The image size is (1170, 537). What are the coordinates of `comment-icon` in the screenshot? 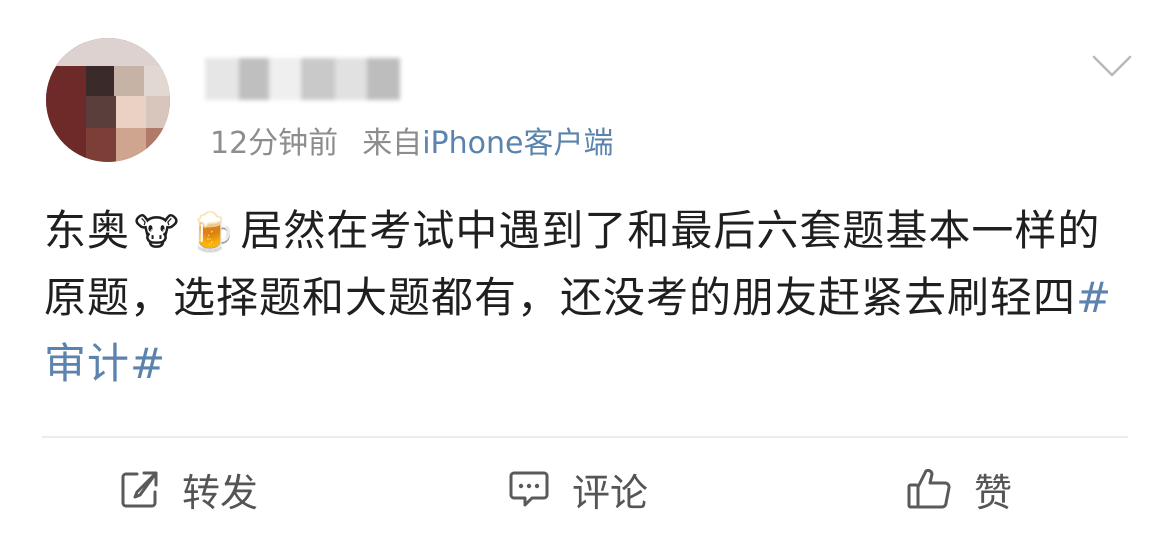 It's located at (529, 489).